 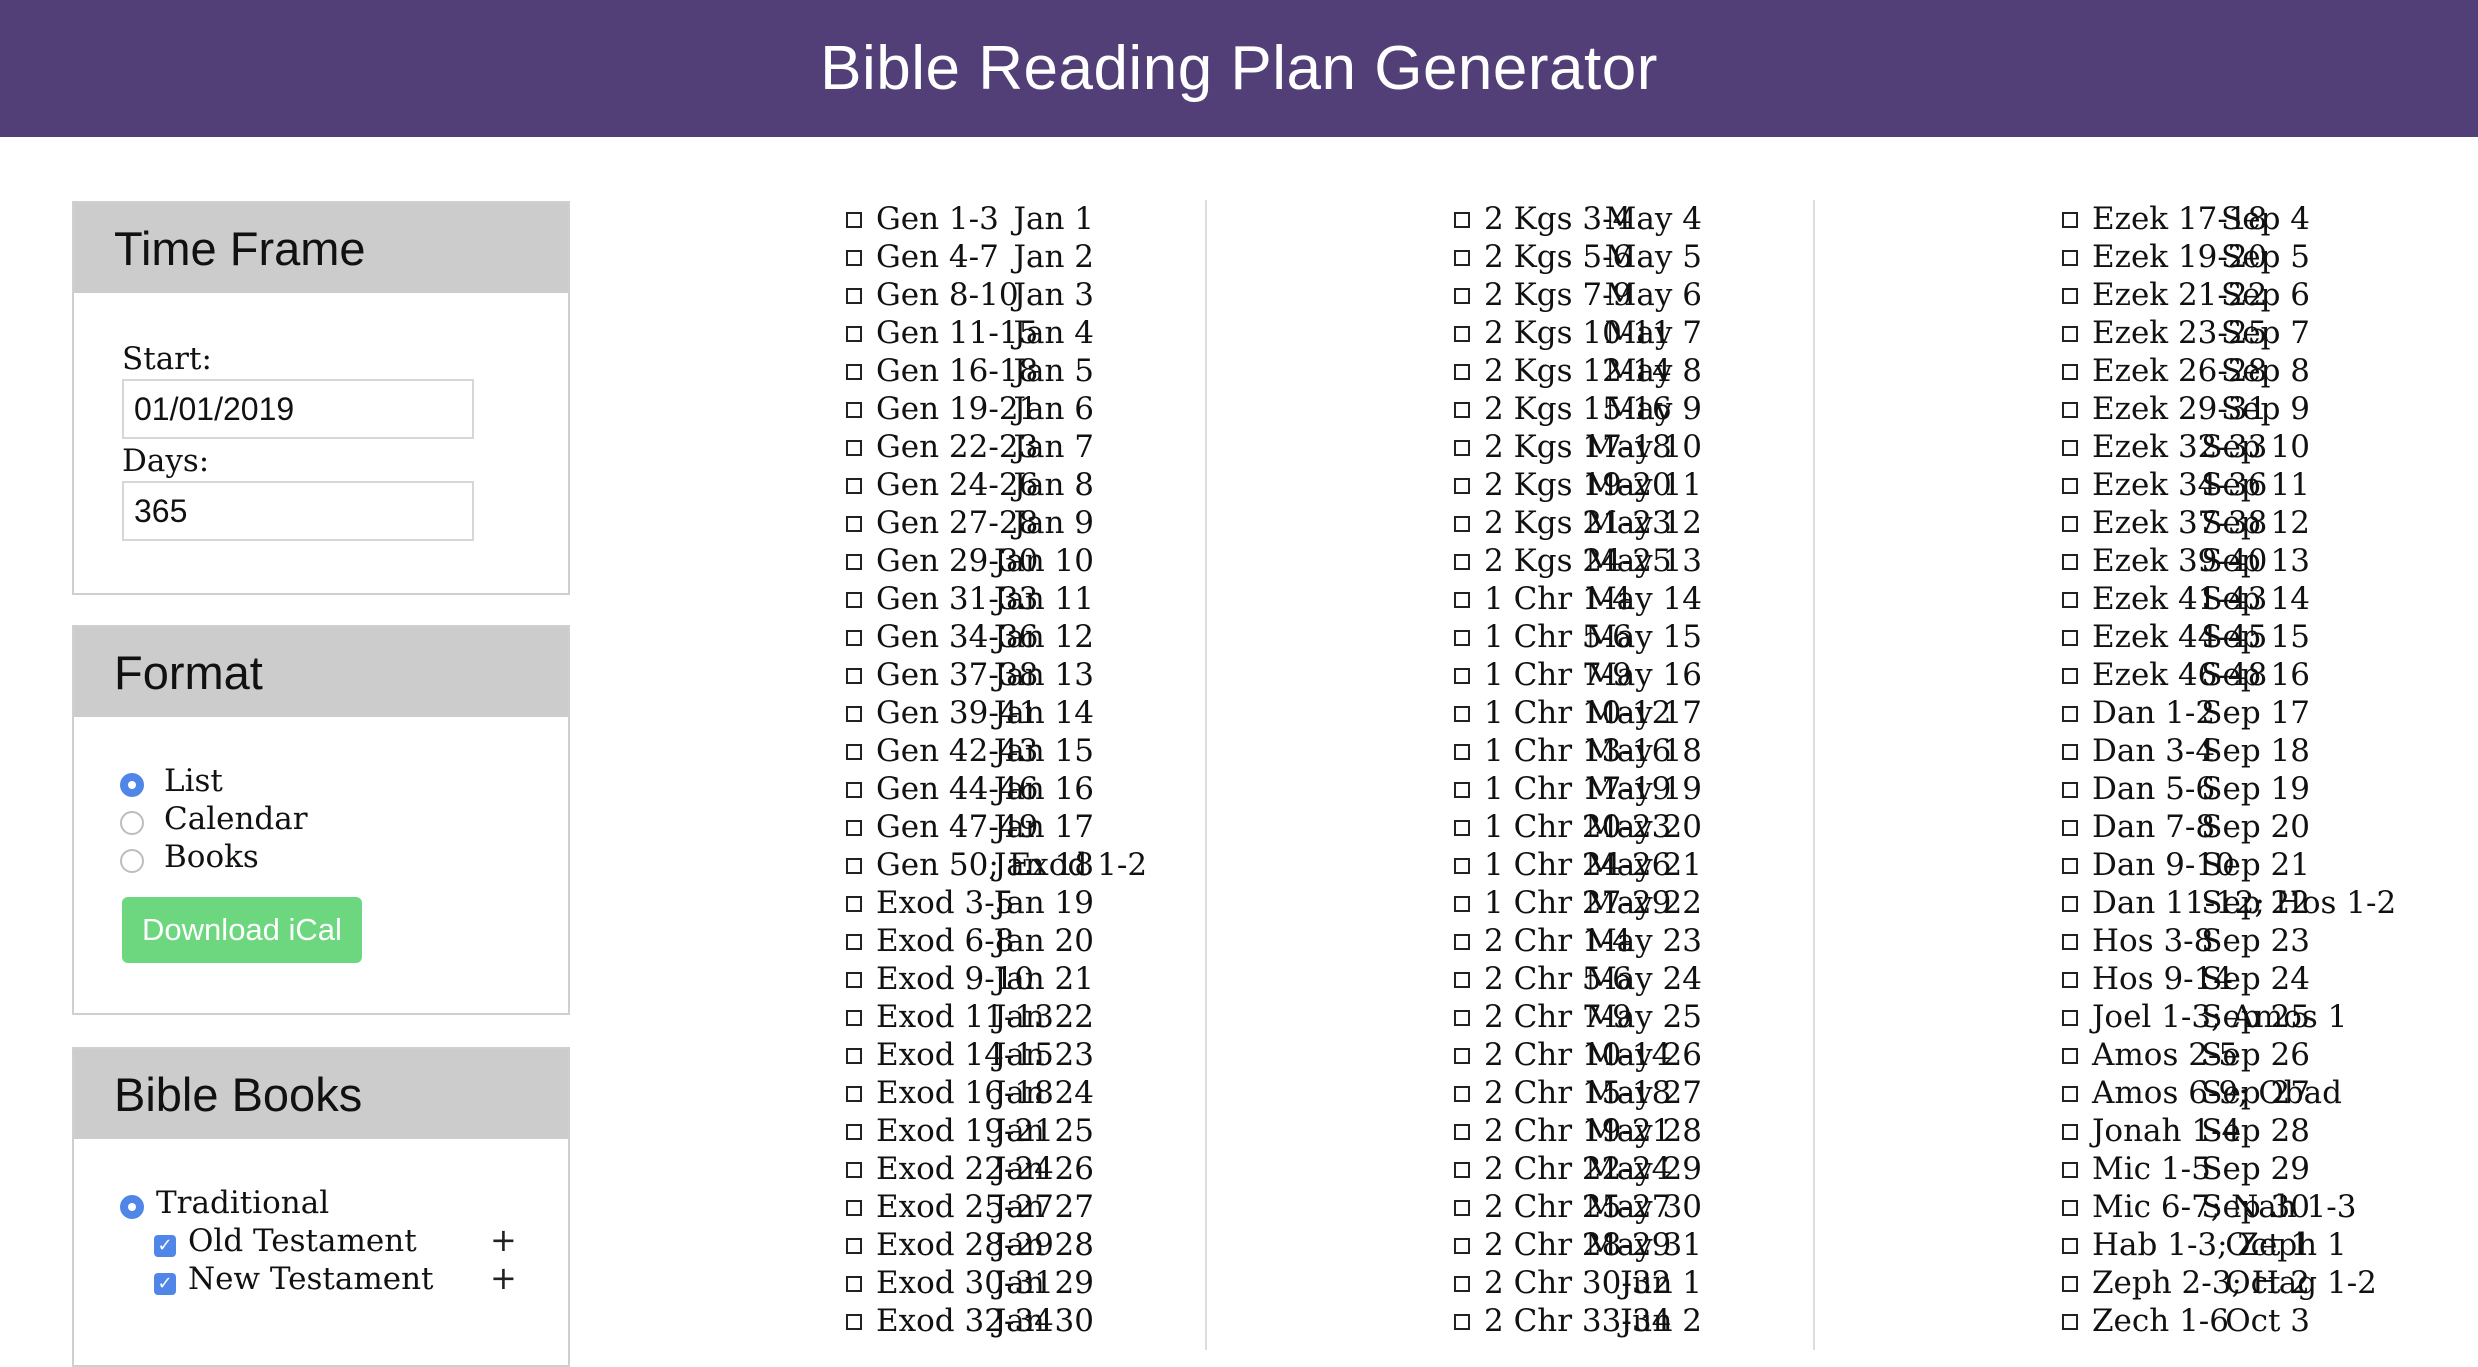 What do you see at coordinates (132, 861) in the screenshot?
I see `format-books-radio` at bounding box center [132, 861].